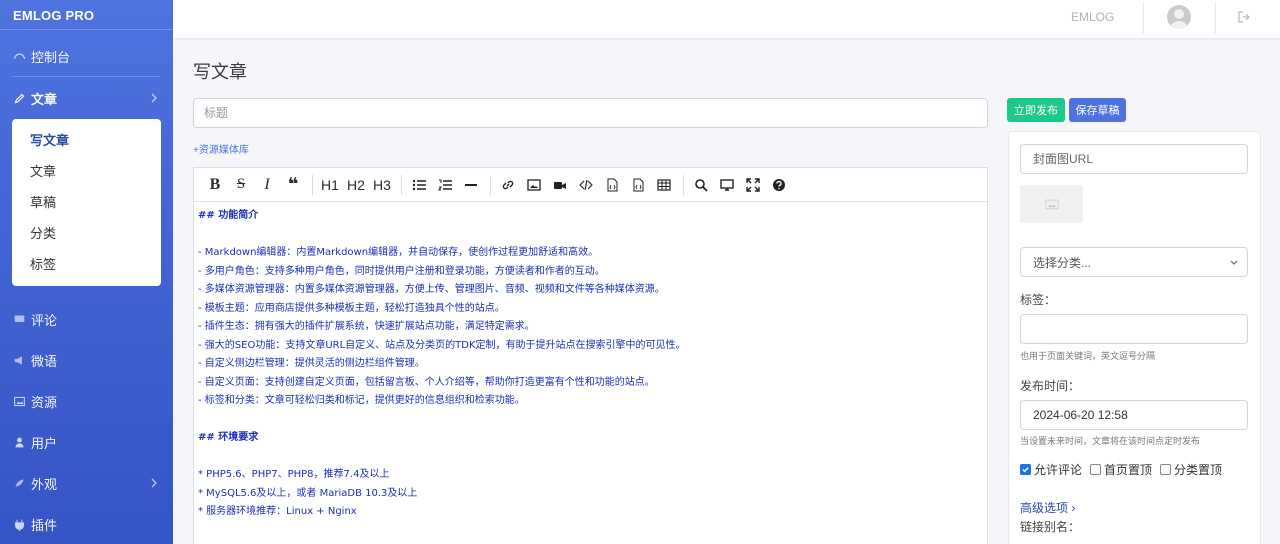 Image resolution: width=1280 pixels, height=544 pixels. I want to click on submenu-item-write: 写文章, so click(86, 140).